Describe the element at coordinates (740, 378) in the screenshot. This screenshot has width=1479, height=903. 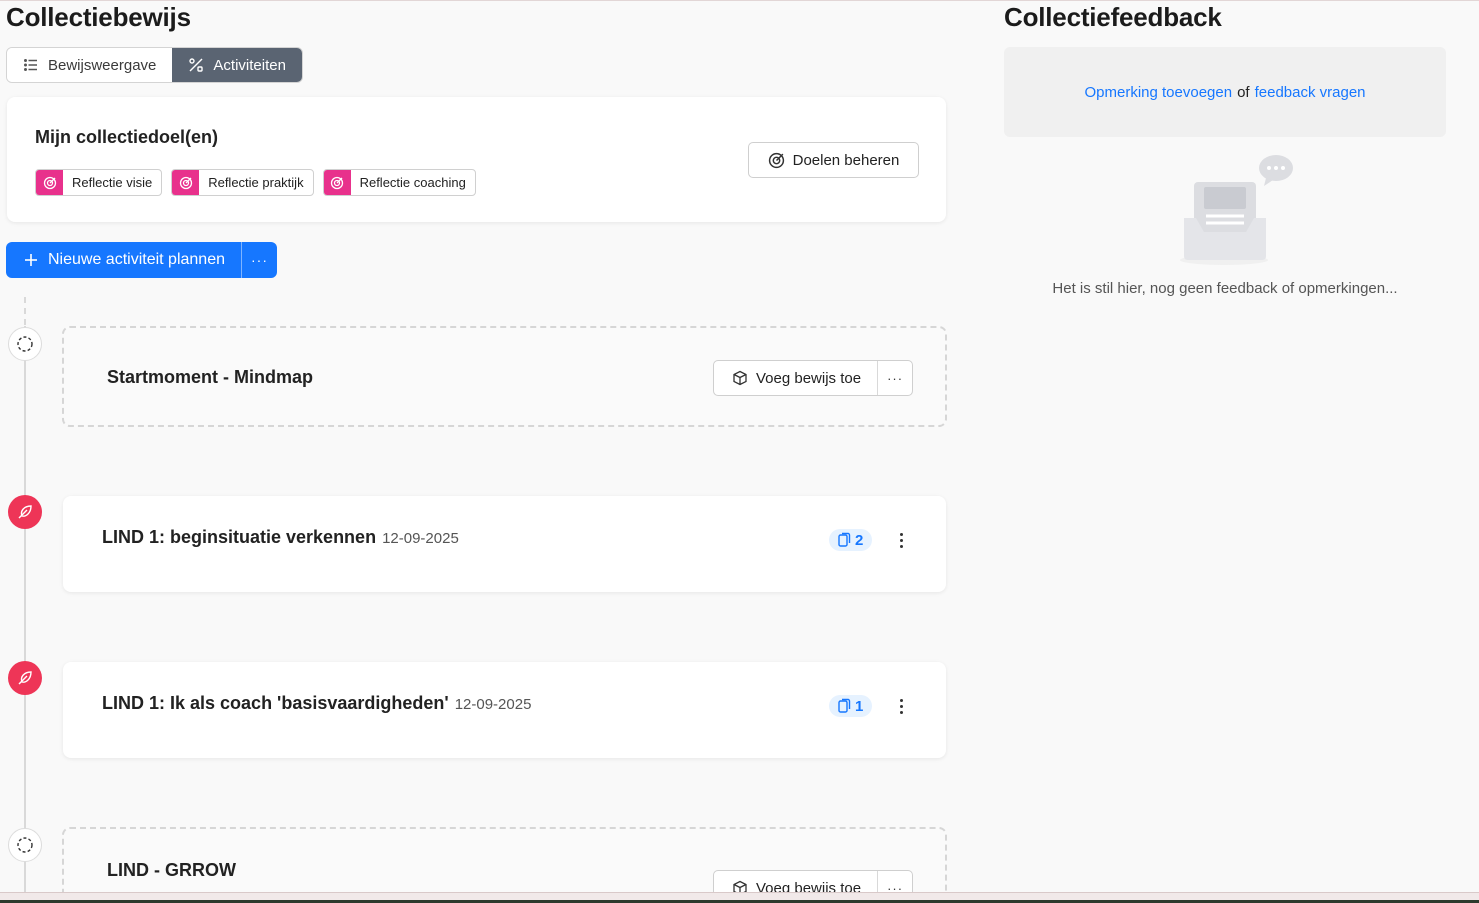
I see `box-icon` at that location.